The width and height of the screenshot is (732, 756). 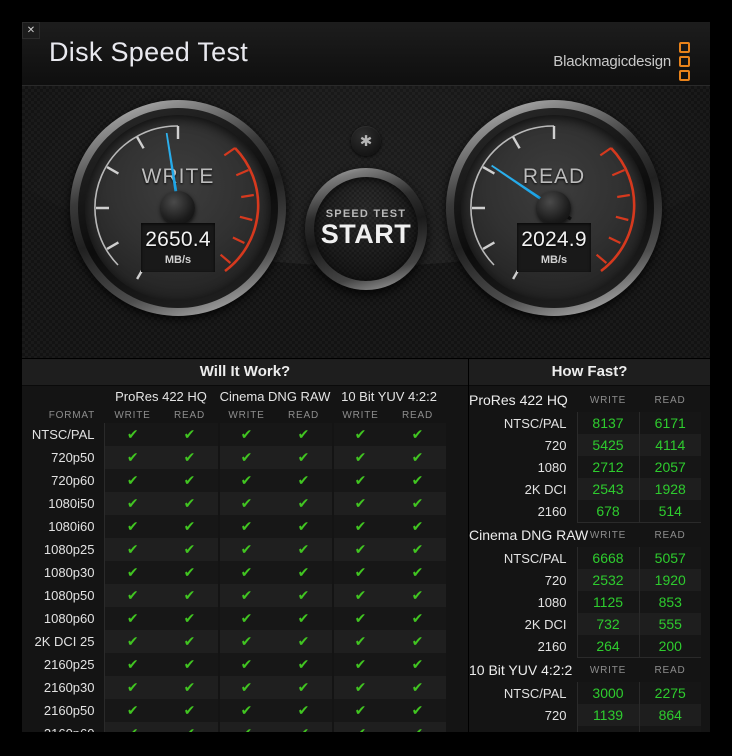 I want to click on how-fast-group-name: Cinema DNG RAW, so click(x=529, y=534).